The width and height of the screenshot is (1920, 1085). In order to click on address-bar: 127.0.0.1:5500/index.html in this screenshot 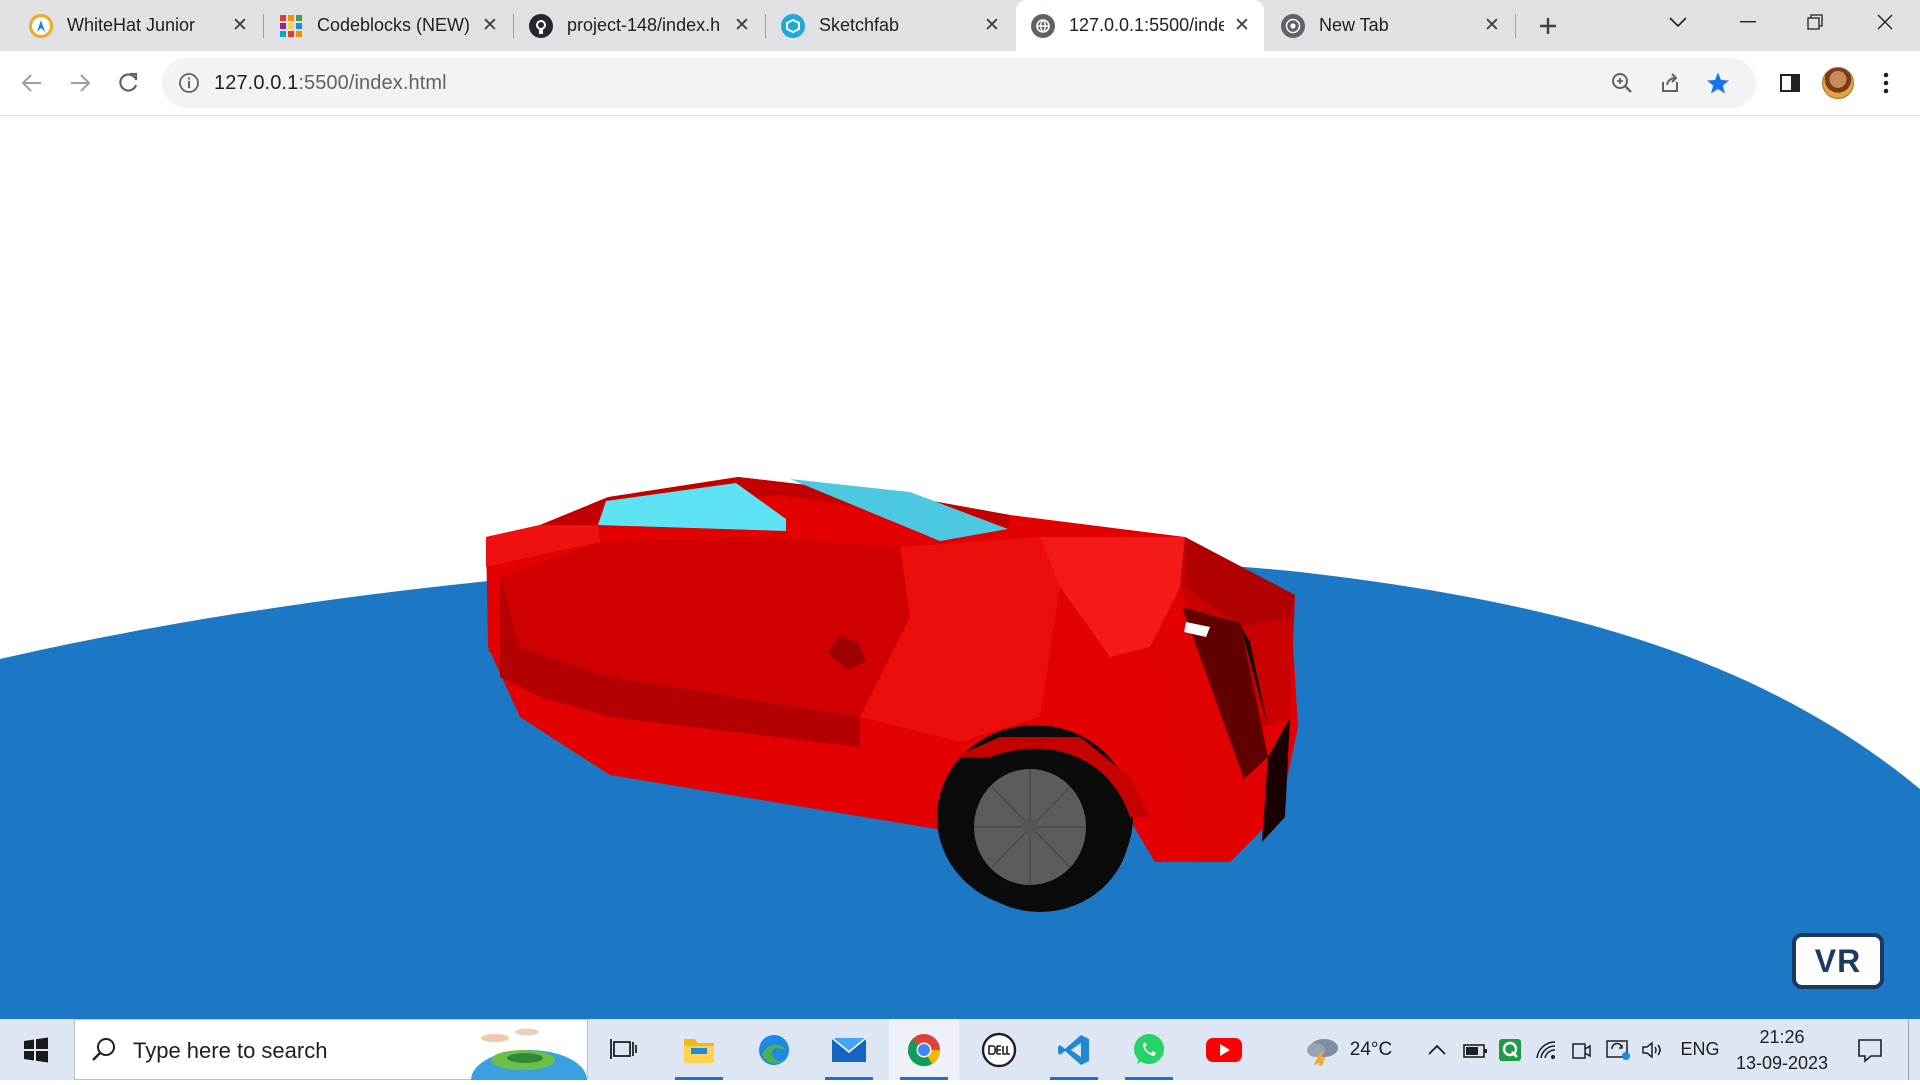, I will do `click(959, 83)`.